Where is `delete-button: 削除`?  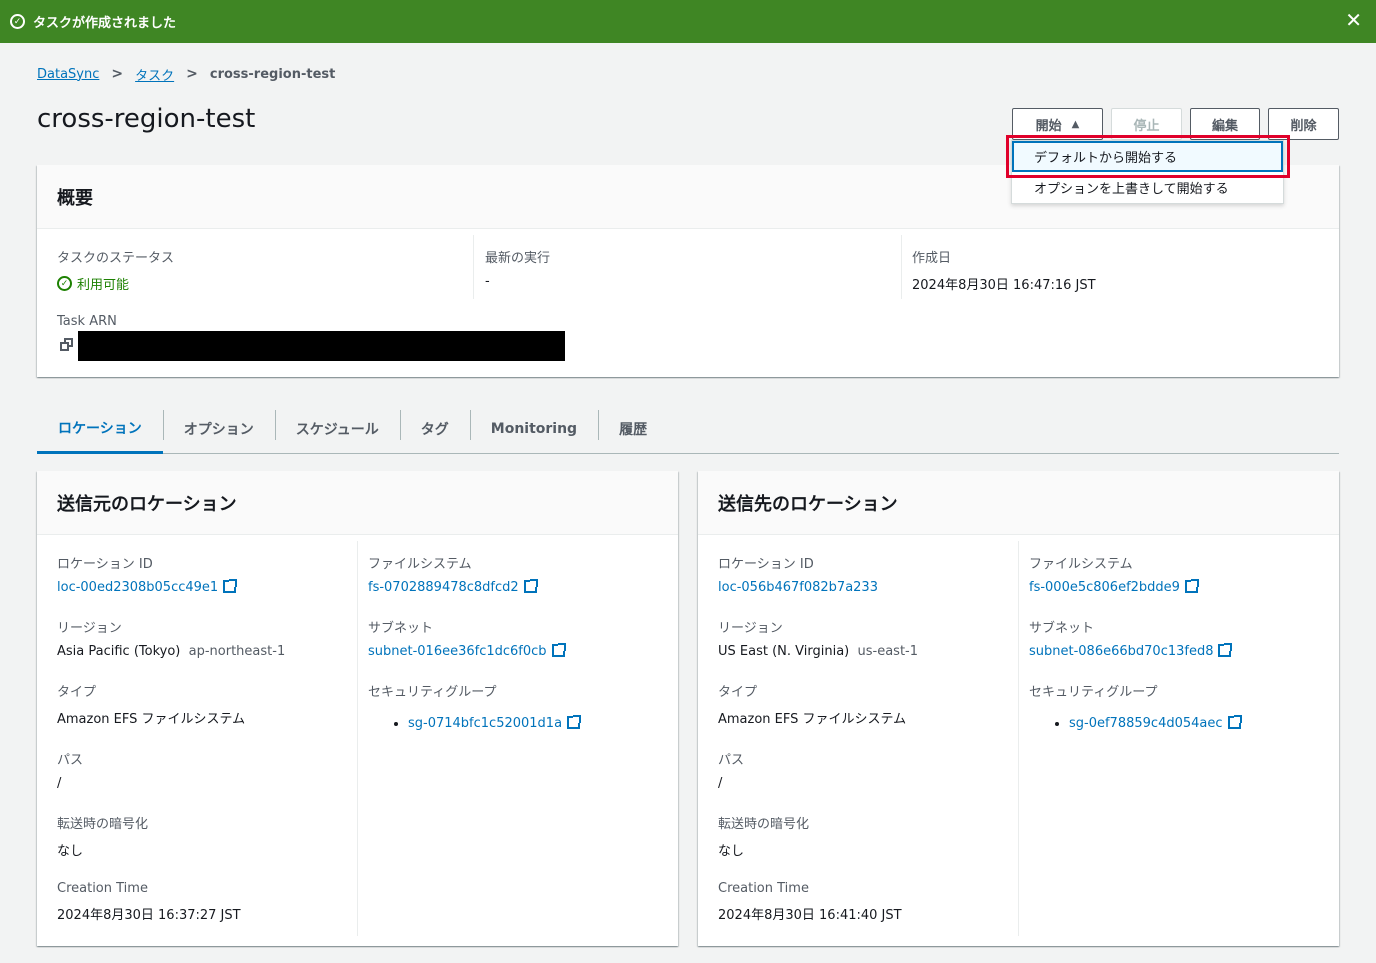
delete-button: 削除 is located at coordinates (1303, 124).